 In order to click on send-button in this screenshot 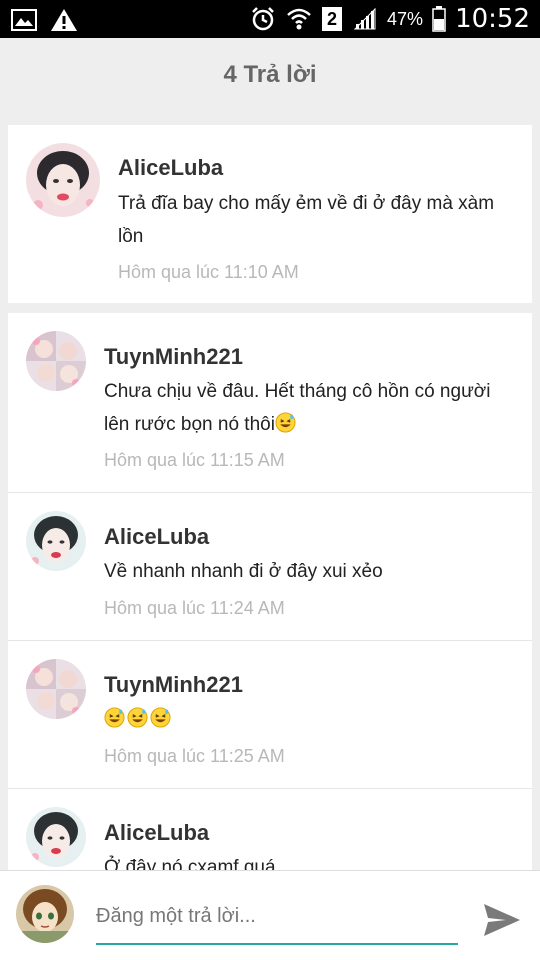, I will do `click(502, 920)`.